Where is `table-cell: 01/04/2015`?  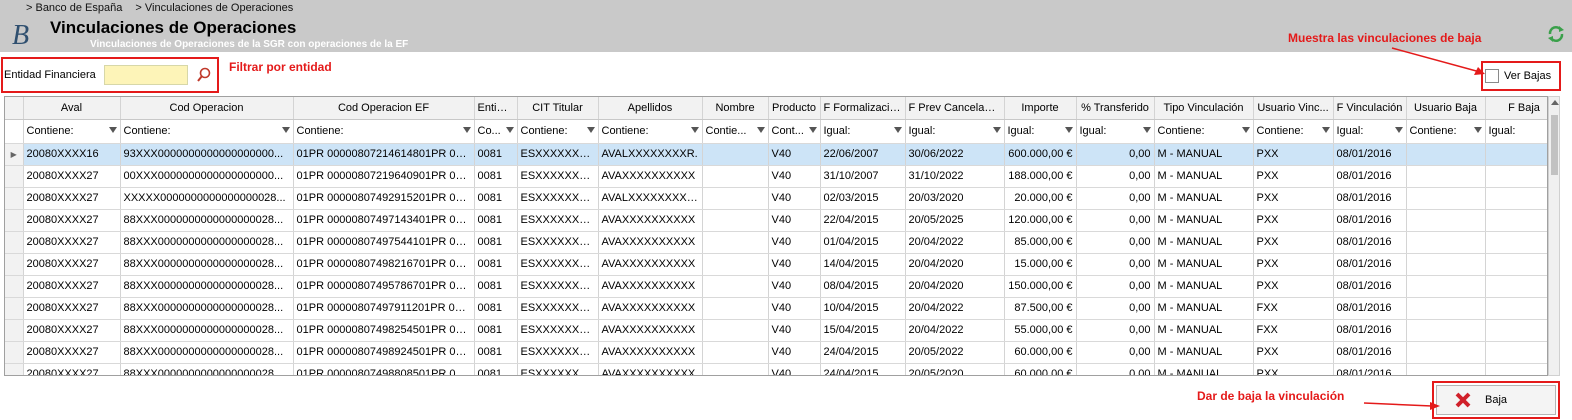 table-cell: 01/04/2015 is located at coordinates (863, 242).